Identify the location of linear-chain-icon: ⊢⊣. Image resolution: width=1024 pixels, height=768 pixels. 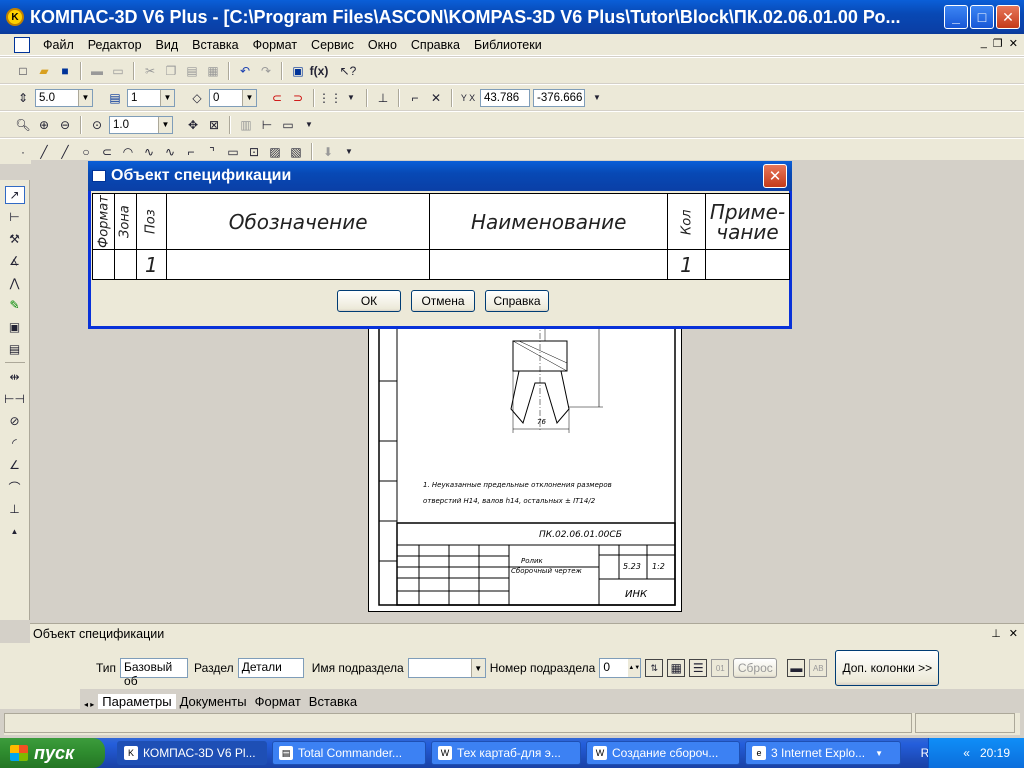
(14, 399).